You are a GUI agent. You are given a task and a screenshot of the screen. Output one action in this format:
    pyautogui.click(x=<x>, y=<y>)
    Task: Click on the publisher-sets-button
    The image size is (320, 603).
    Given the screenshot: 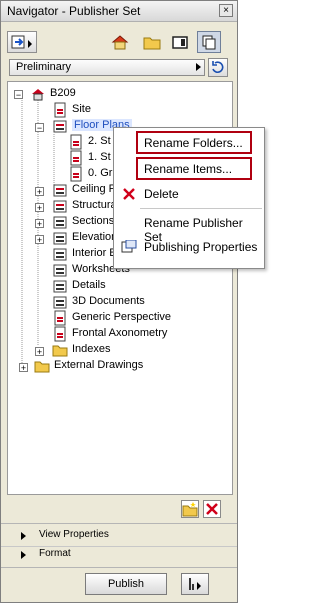 What is the action you would take?
    pyautogui.click(x=209, y=42)
    